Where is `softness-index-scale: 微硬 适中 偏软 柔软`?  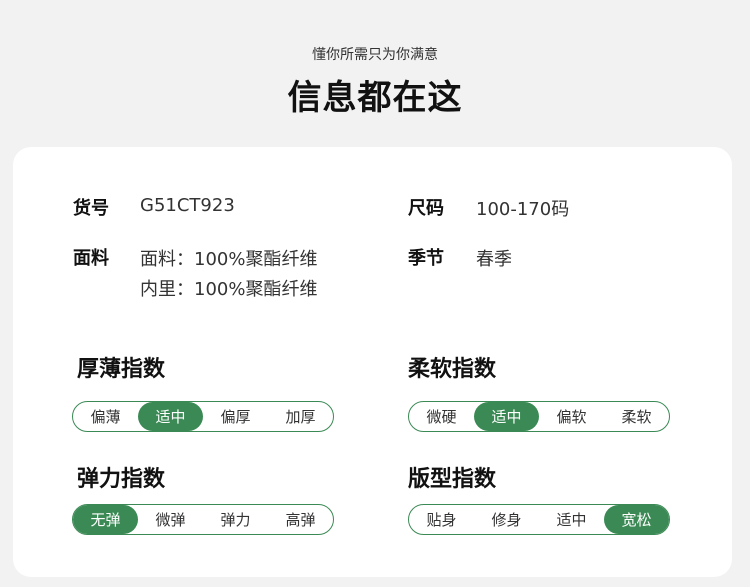 softness-index-scale: 微硬 适中 偏软 柔软 is located at coordinates (539, 416).